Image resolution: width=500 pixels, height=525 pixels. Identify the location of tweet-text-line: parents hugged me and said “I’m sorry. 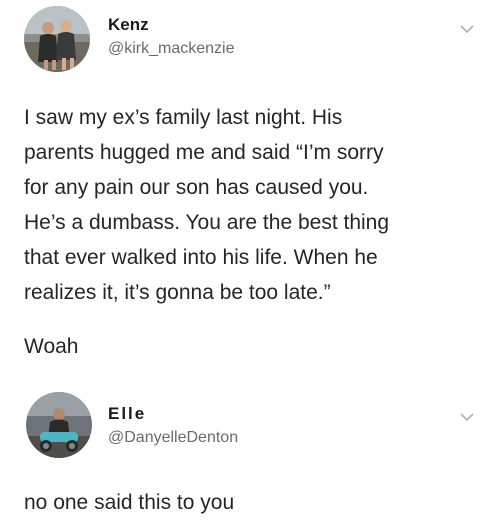
(204, 152).